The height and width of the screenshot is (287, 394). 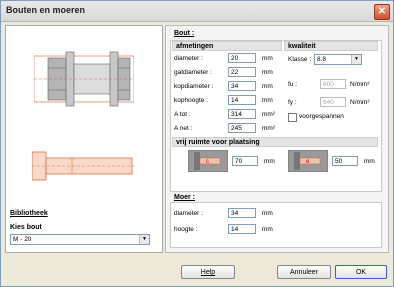 I want to click on field-unit-kopdiameter: mm, so click(x=267, y=86).